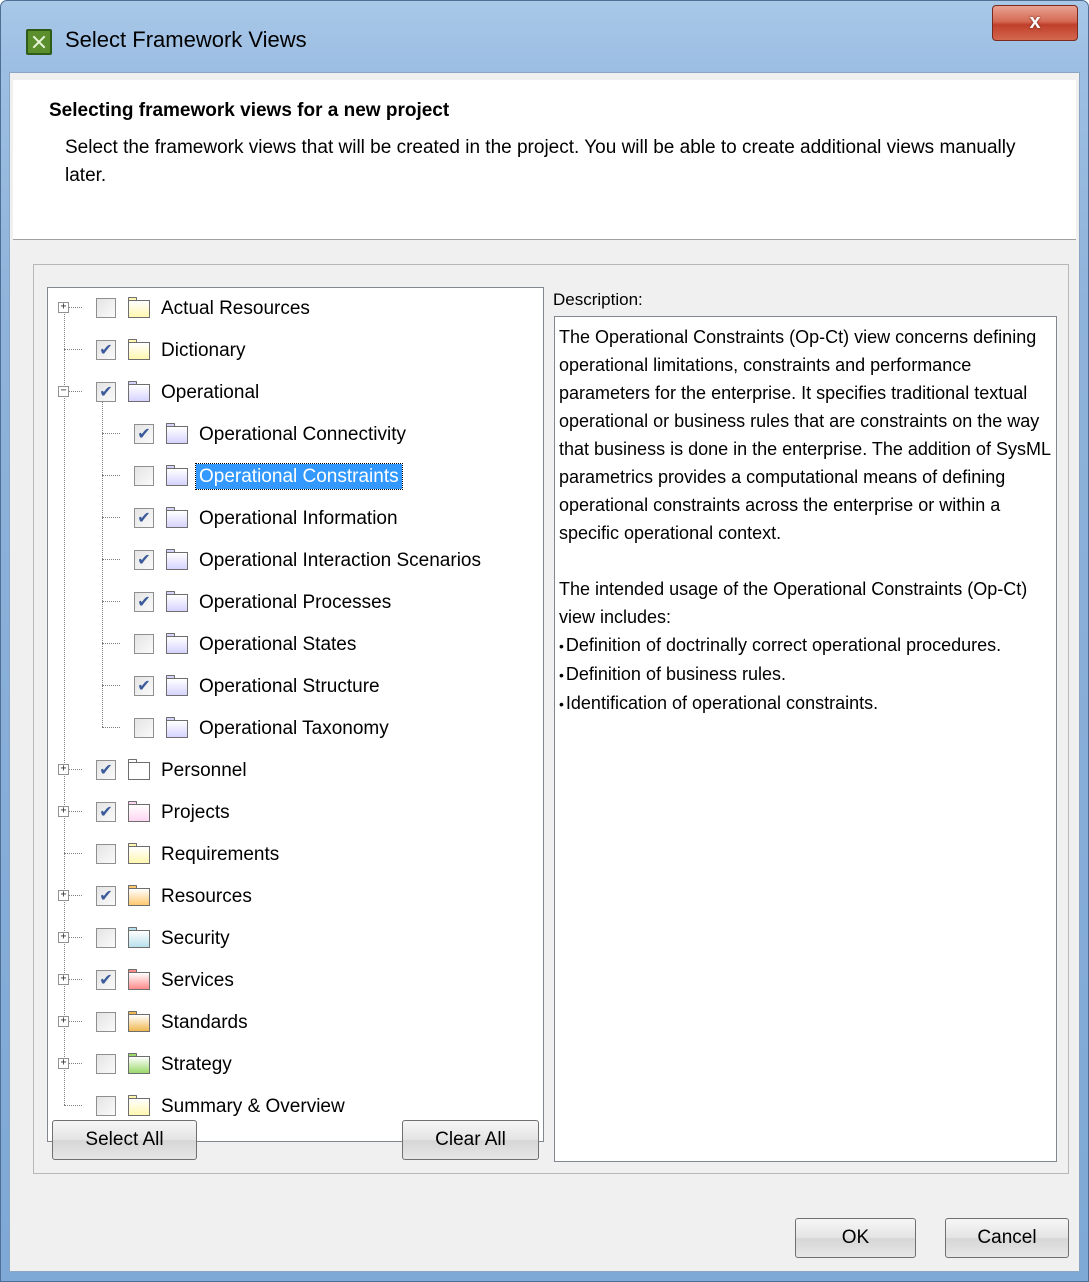 This screenshot has width=1089, height=1282. Describe the element at coordinates (295, 435) in the screenshot. I see `tree-item: ✔ Operational Connectivity` at that location.